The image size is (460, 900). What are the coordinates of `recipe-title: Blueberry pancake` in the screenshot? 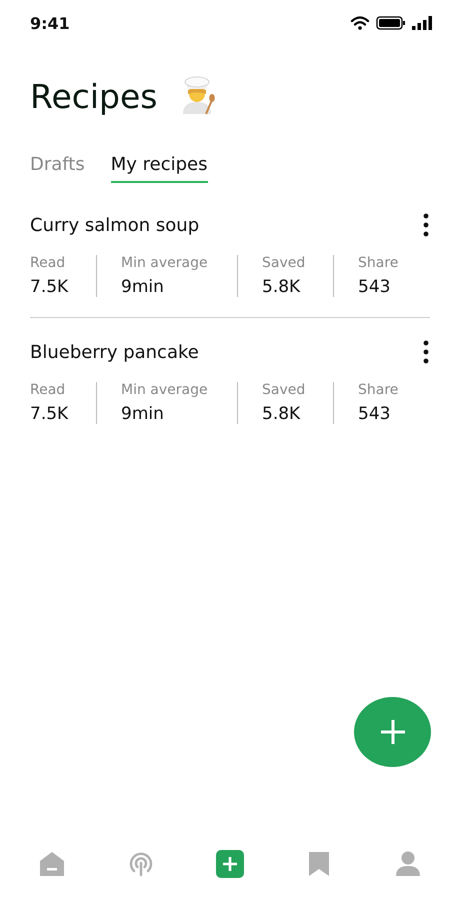 It's located at (114, 352).